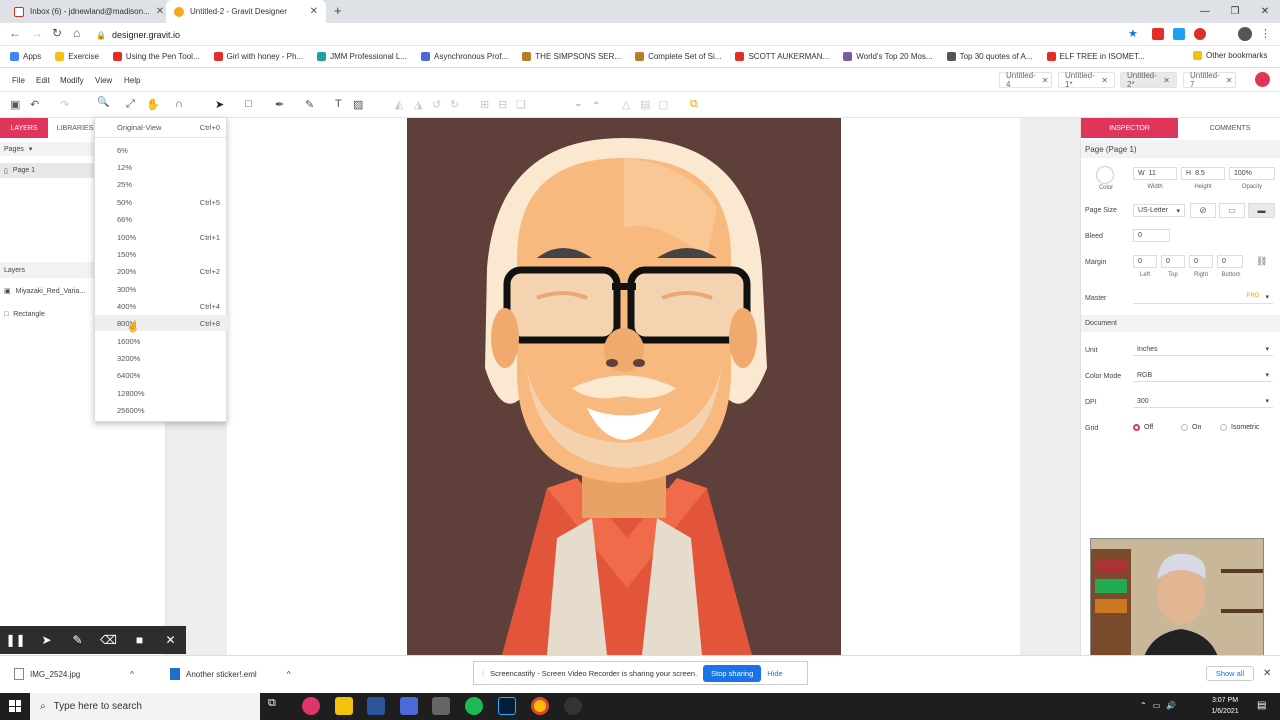 Image resolution: width=1280 pixels, height=720 pixels. Describe the element at coordinates (1203, 349) in the screenshot. I see `unit-select: Inches ▾` at that location.